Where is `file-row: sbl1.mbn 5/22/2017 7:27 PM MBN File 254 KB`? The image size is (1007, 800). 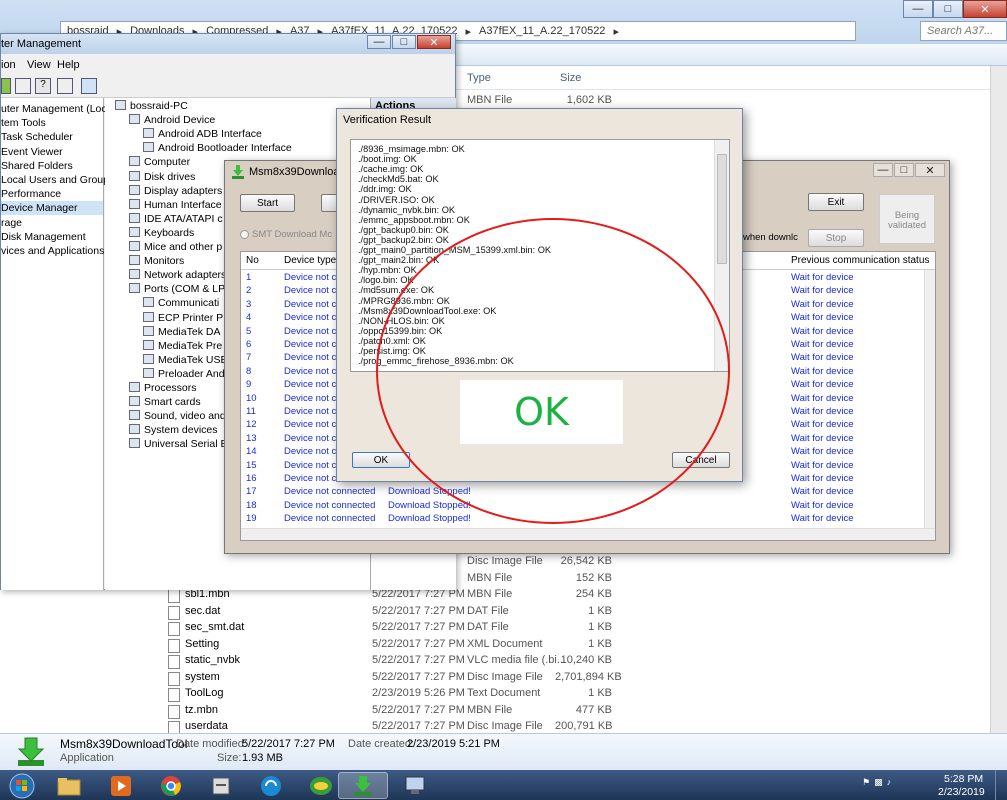
file-row: sbl1.mbn 5/22/2017 7:27 PM MBN File 254 KB is located at coordinates (575, 596).